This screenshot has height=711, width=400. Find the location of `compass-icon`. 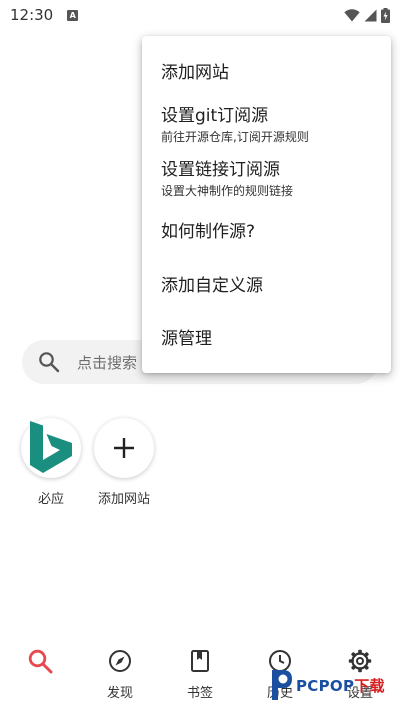

compass-icon is located at coordinates (120, 661).